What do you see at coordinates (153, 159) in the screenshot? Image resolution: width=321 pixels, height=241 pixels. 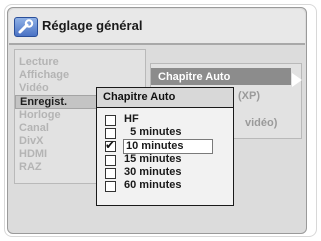 I see `option-label: 15 minutes` at bounding box center [153, 159].